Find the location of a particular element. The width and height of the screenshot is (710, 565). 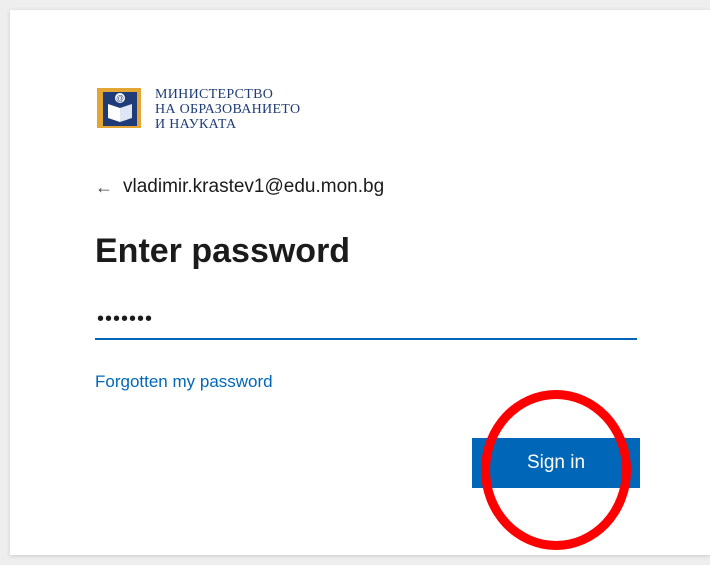

back-arrow-icon: ← is located at coordinates (104, 187).